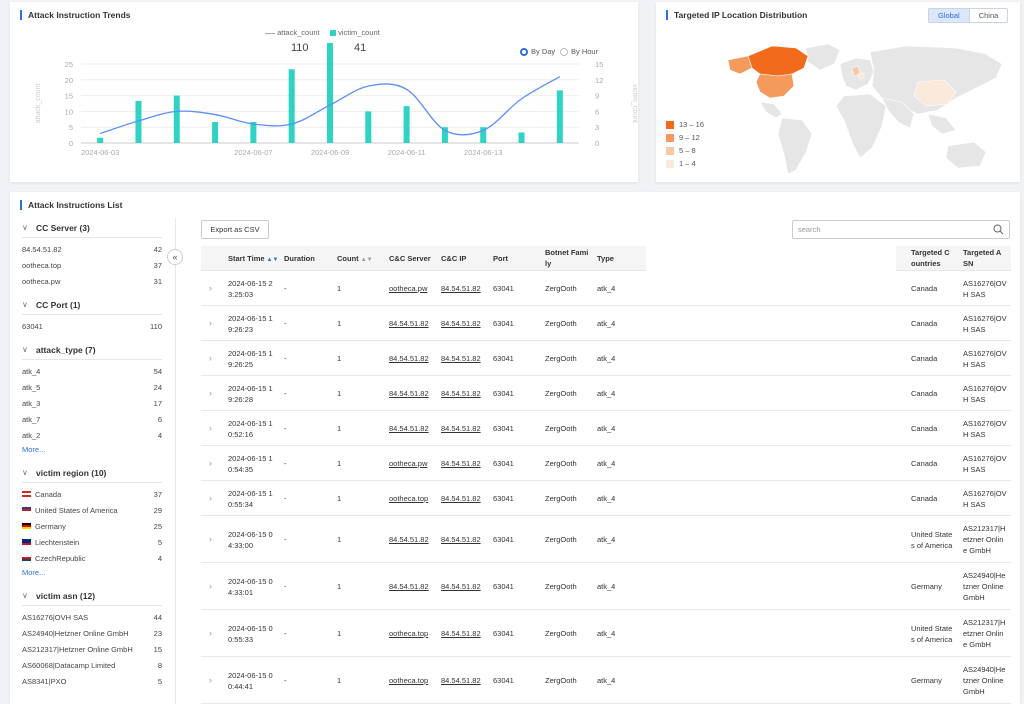 Image resolution: width=1024 pixels, height=704 pixels. What do you see at coordinates (92, 249) in the screenshot?
I see `filter-item: 84.54.51.82 42` at bounding box center [92, 249].